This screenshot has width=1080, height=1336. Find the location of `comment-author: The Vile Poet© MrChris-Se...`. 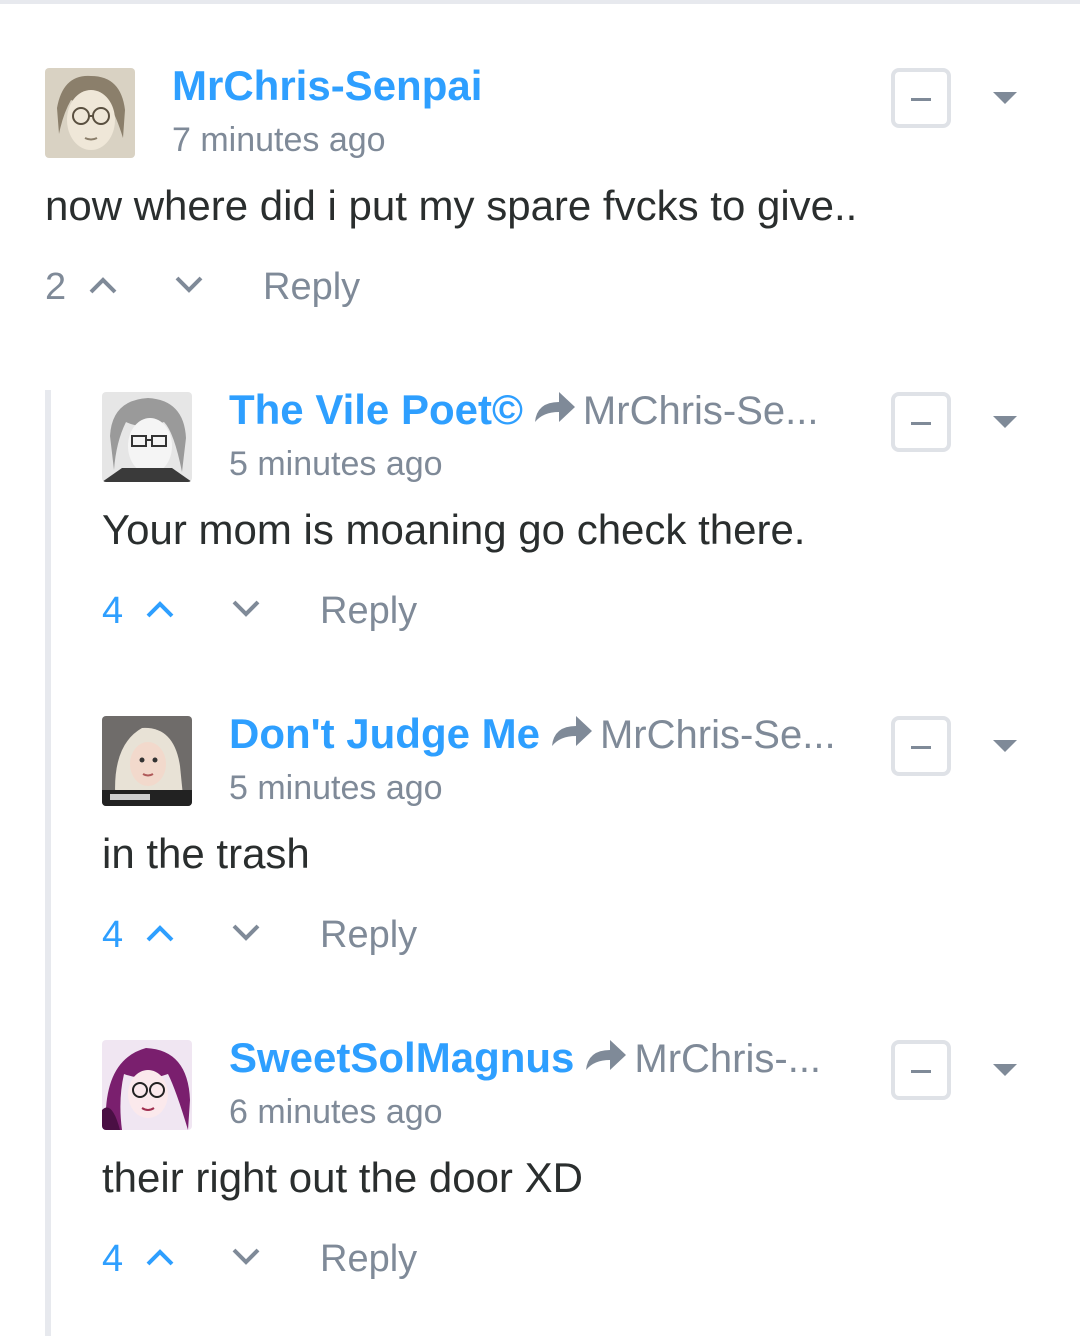

comment-author: The Vile Poet© MrChris-Se... is located at coordinates (524, 410).